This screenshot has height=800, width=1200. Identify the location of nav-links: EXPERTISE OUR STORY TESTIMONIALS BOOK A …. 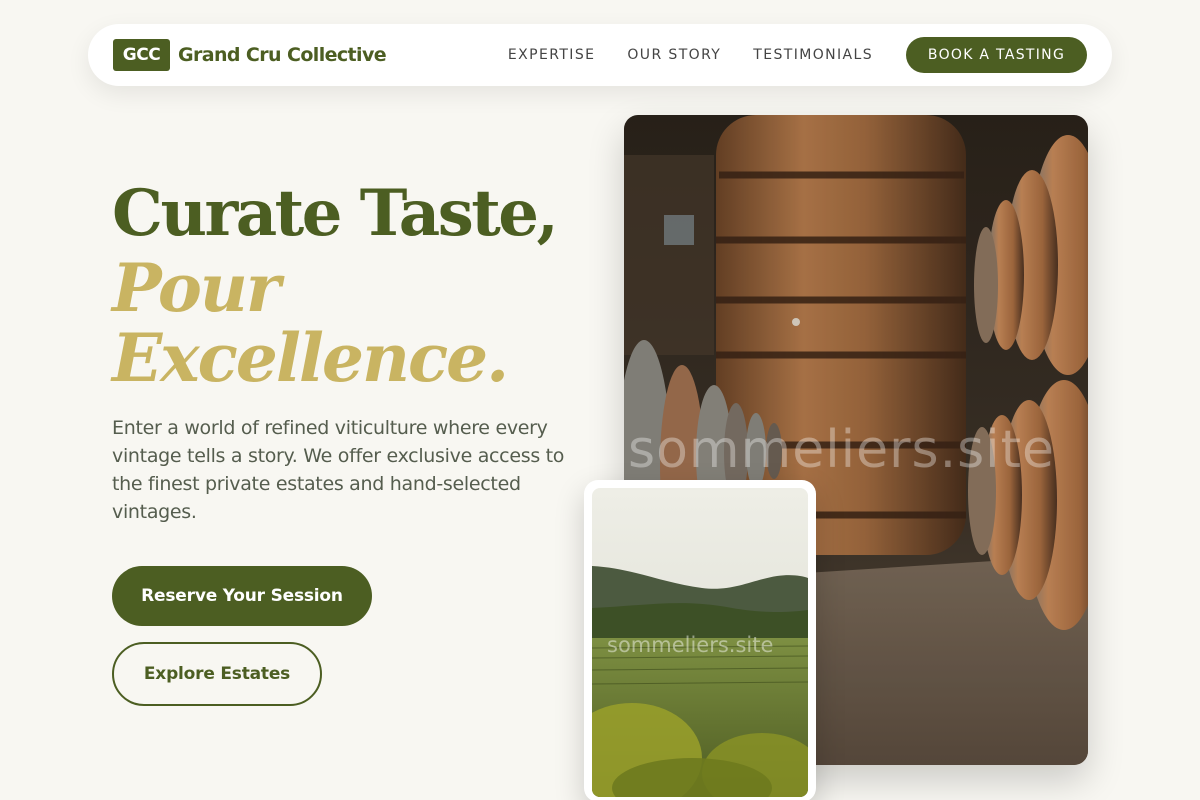
(781, 55).